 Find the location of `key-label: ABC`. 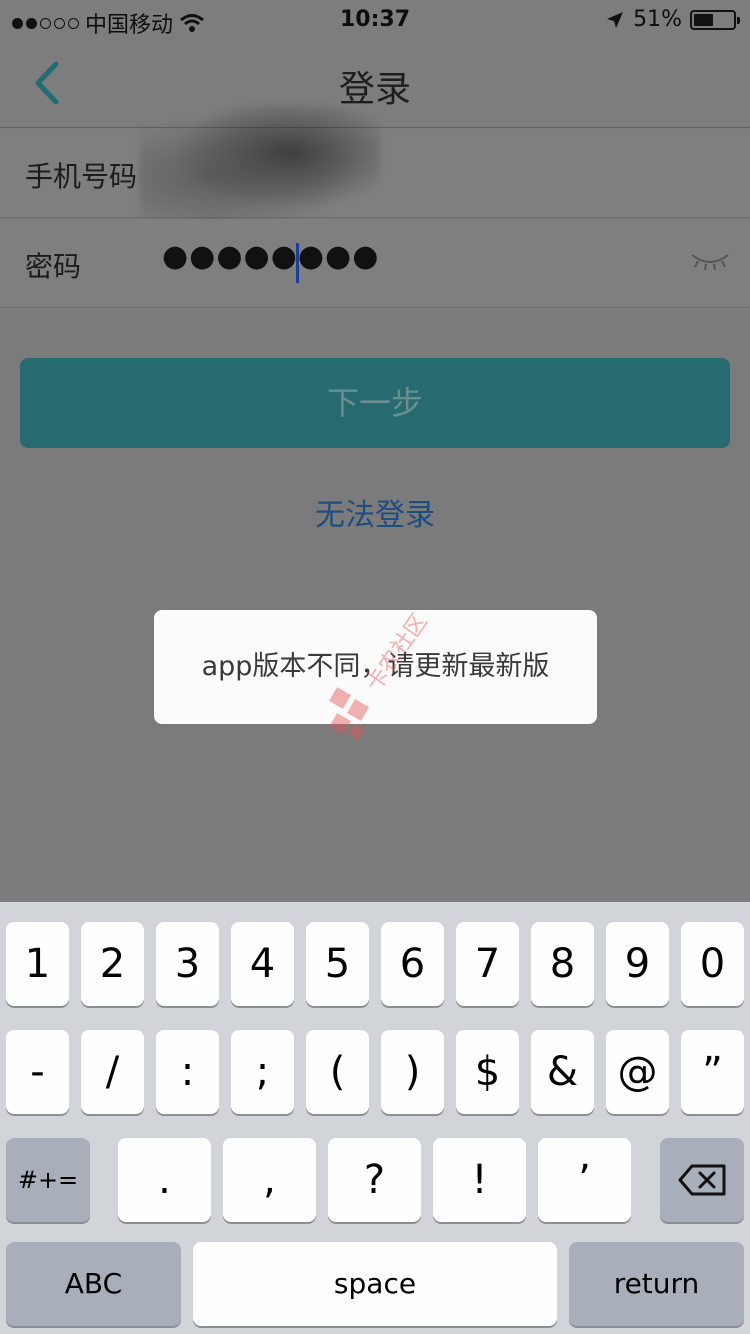

key-label: ABC is located at coordinates (93, 1283).